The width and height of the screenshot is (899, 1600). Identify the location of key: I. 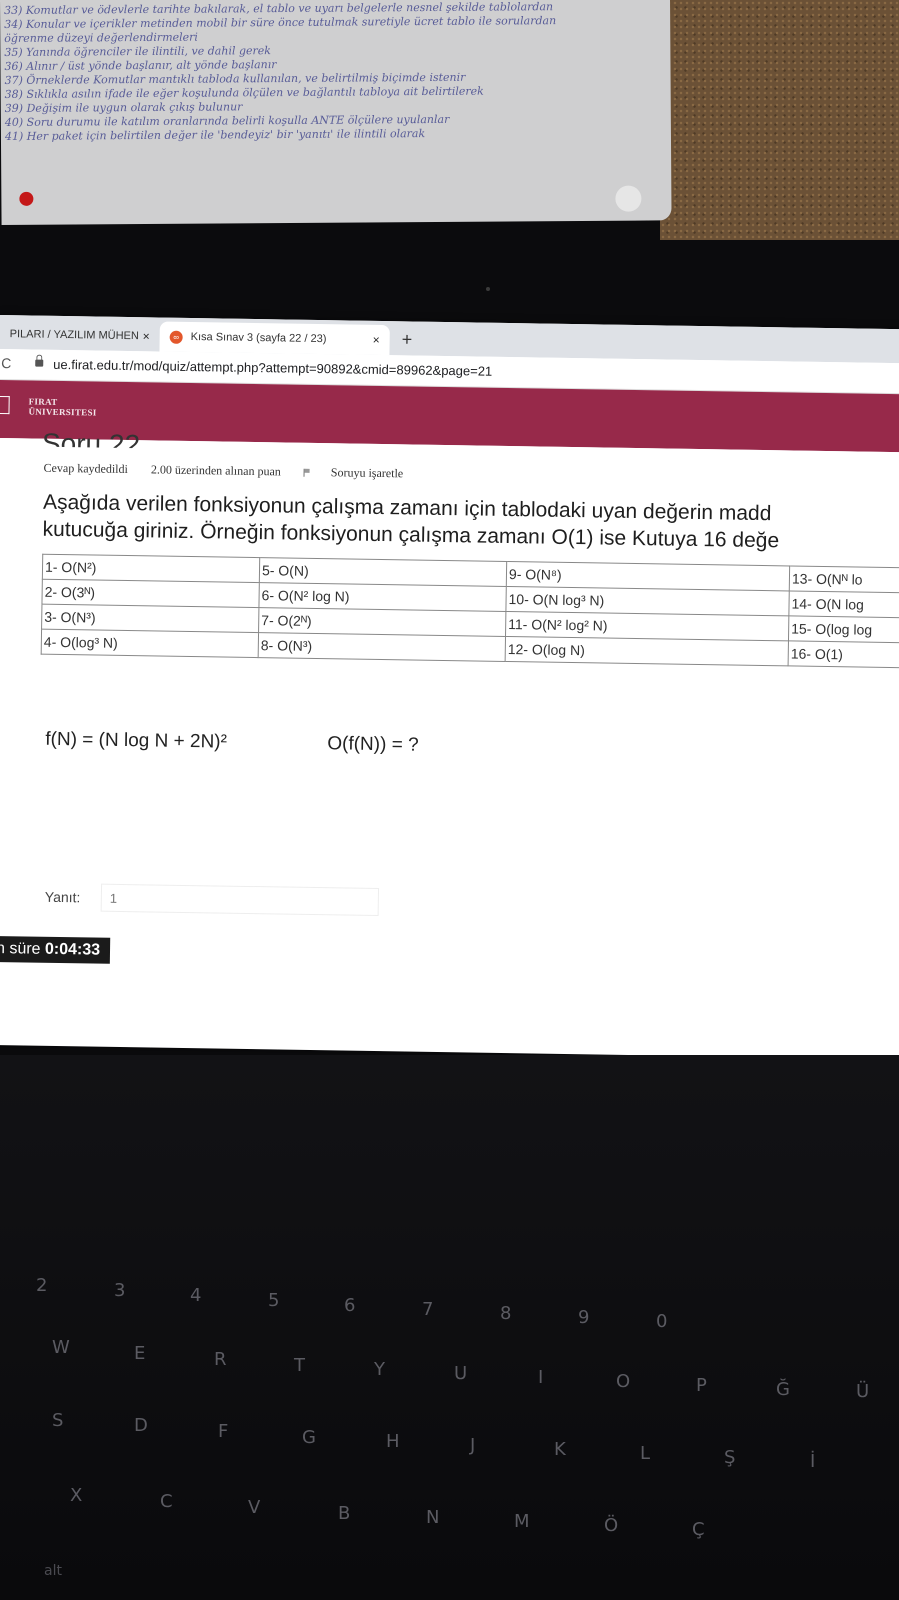
(541, 1377).